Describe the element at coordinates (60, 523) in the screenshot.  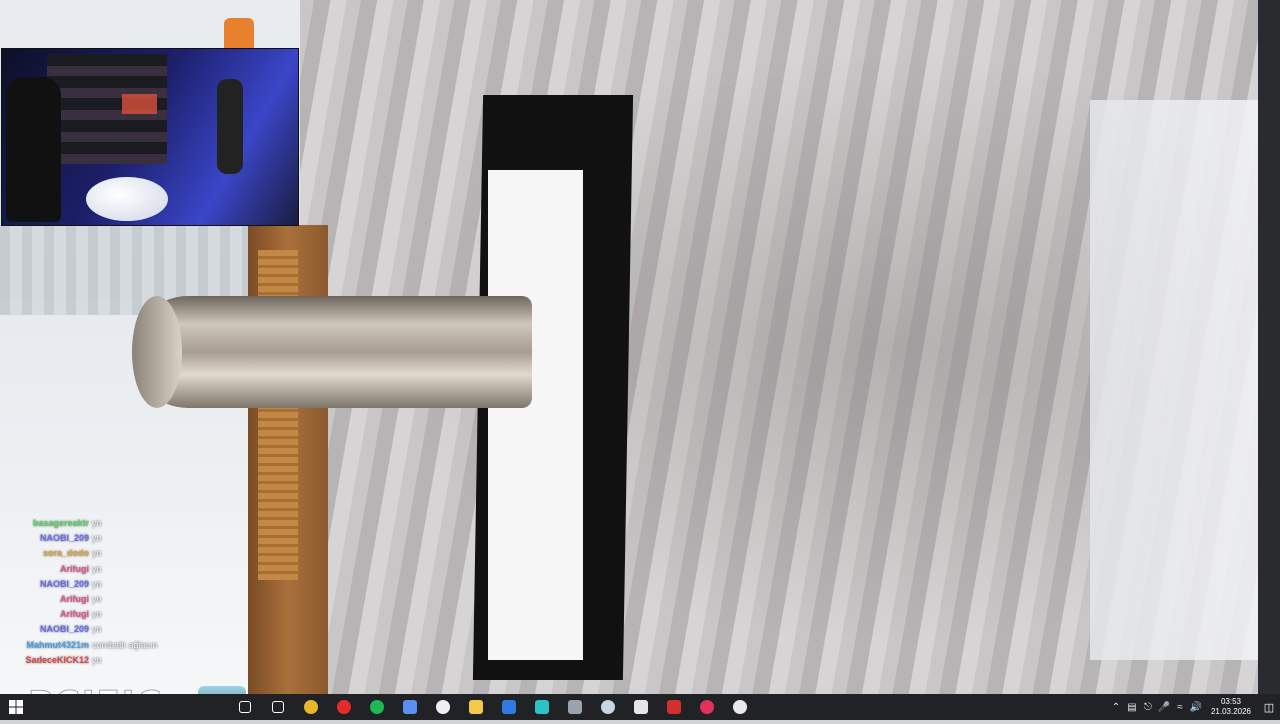
I see `chat-username: basagereaktr` at that location.